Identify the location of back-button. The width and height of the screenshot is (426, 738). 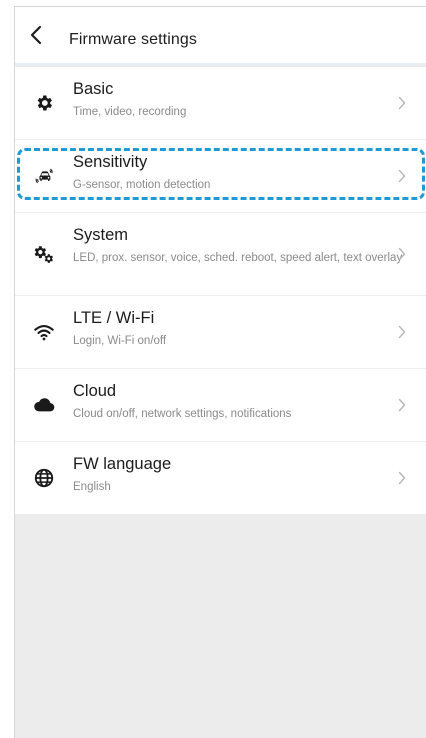
(37, 35).